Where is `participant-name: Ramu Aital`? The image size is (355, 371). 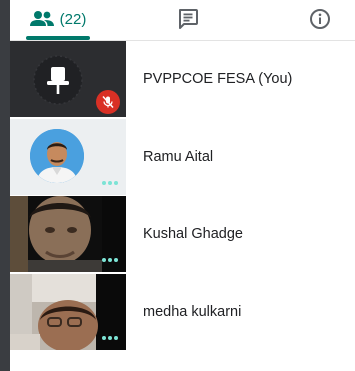 participant-name: Ramu Aital is located at coordinates (178, 156).